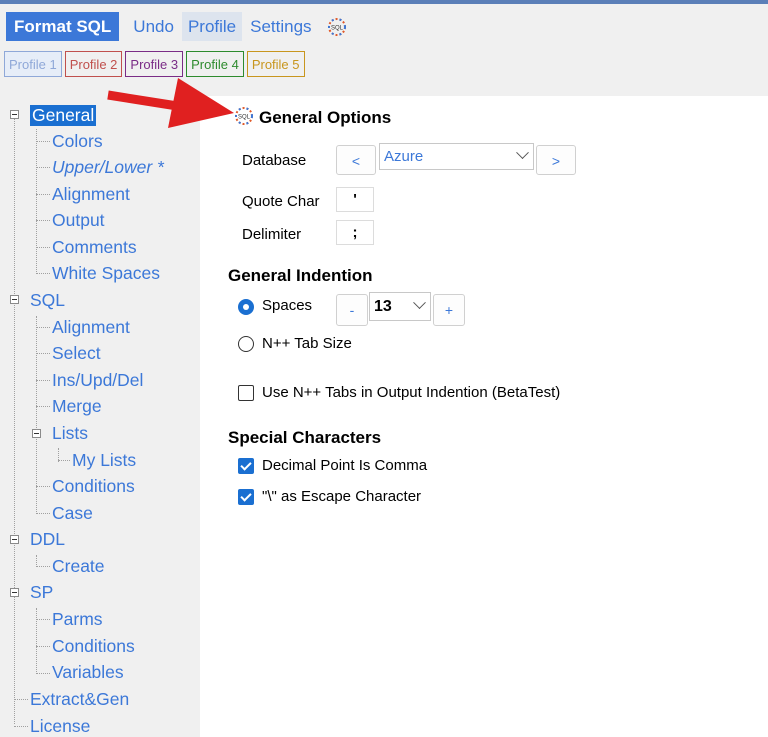 This screenshot has width=768, height=737. I want to click on tree-item-parms: Parms, so click(77, 619).